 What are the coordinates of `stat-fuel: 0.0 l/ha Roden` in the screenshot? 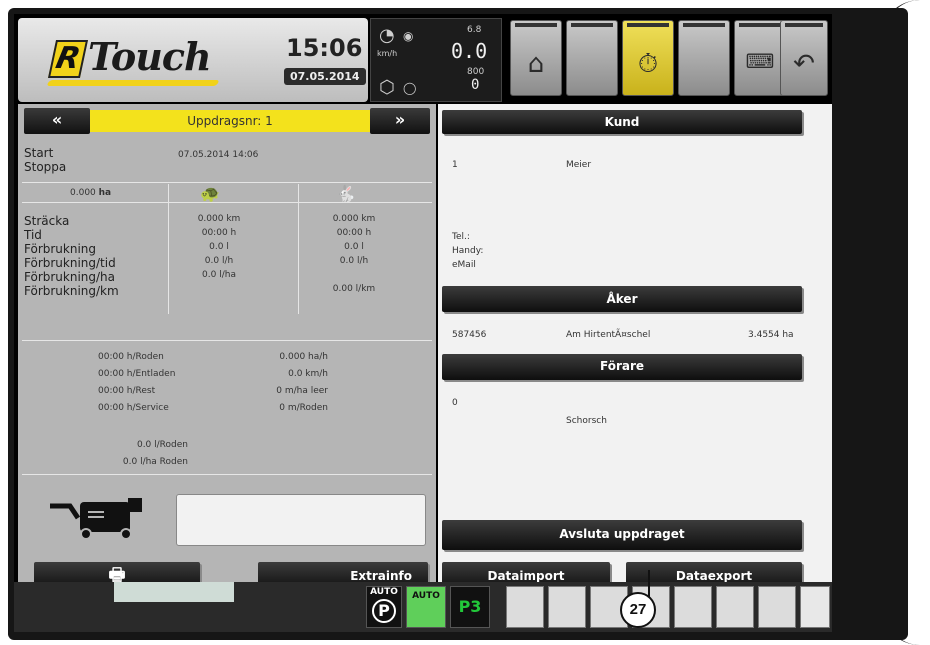 It's located at (155, 462).